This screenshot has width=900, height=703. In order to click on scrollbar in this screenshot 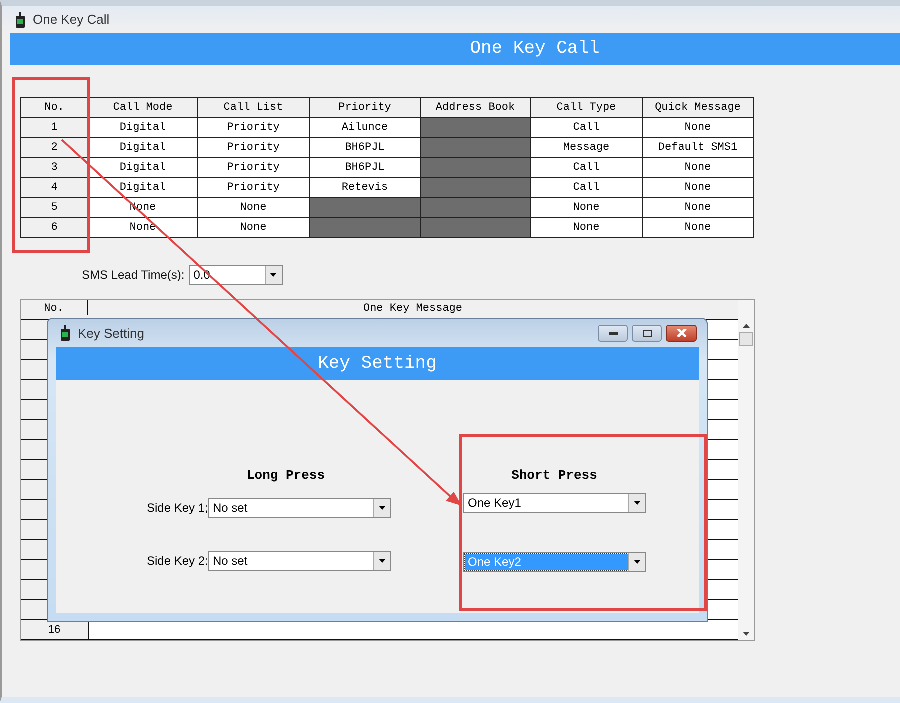, I will do `click(746, 470)`.